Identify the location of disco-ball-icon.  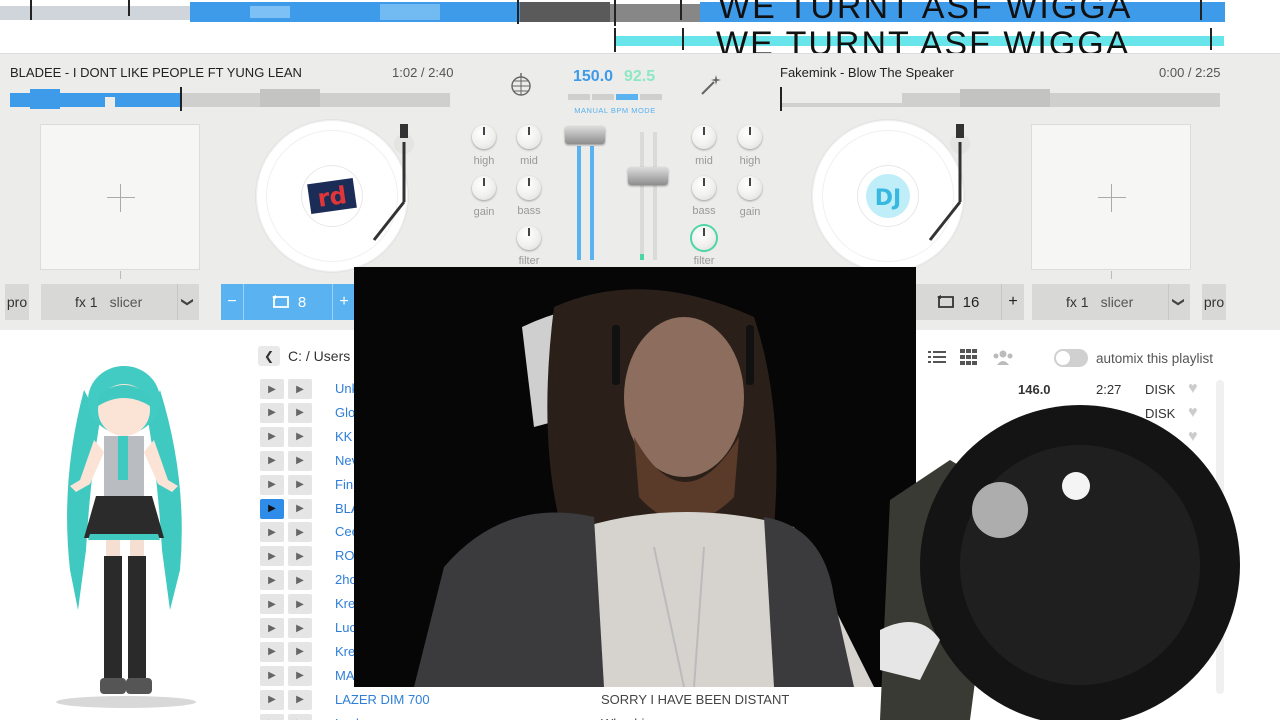
(521, 85).